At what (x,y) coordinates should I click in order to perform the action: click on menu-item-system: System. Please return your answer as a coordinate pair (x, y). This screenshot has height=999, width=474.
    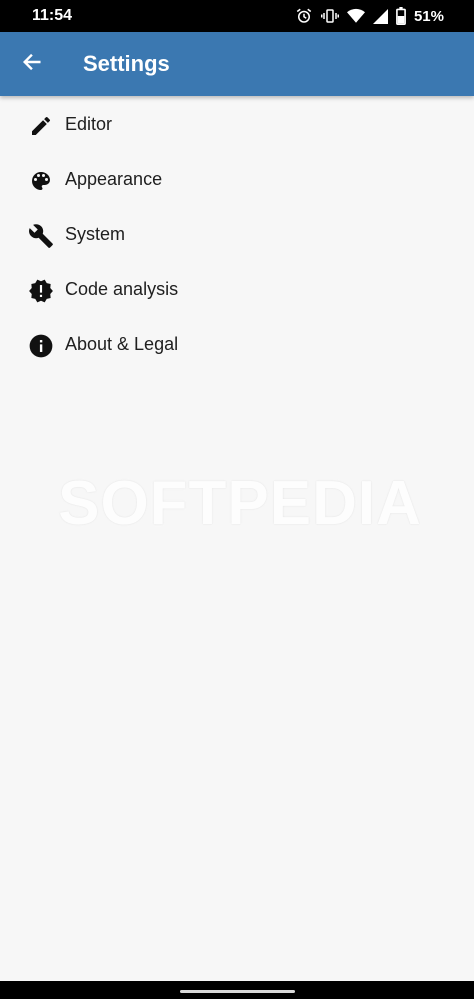
    Looking at the image, I should click on (237, 234).